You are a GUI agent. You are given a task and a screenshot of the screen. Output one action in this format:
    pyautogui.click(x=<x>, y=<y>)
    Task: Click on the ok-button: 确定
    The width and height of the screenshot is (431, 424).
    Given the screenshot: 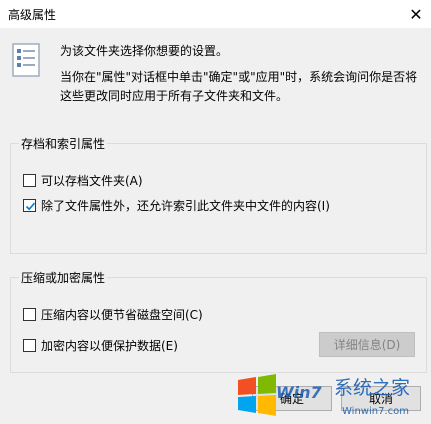 What is the action you would take?
    pyautogui.click(x=292, y=398)
    